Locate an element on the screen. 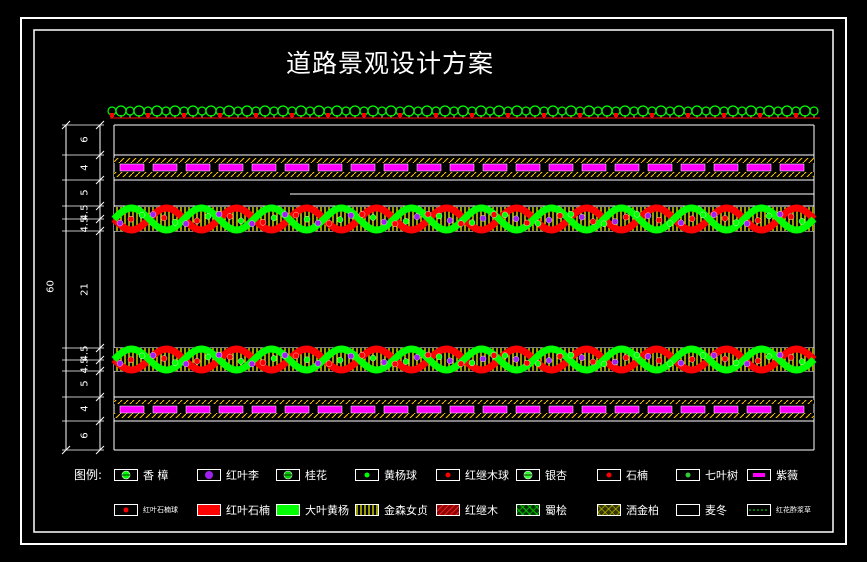 The height and width of the screenshot is (562, 867). empty-box-icon is located at coordinates (688, 510).